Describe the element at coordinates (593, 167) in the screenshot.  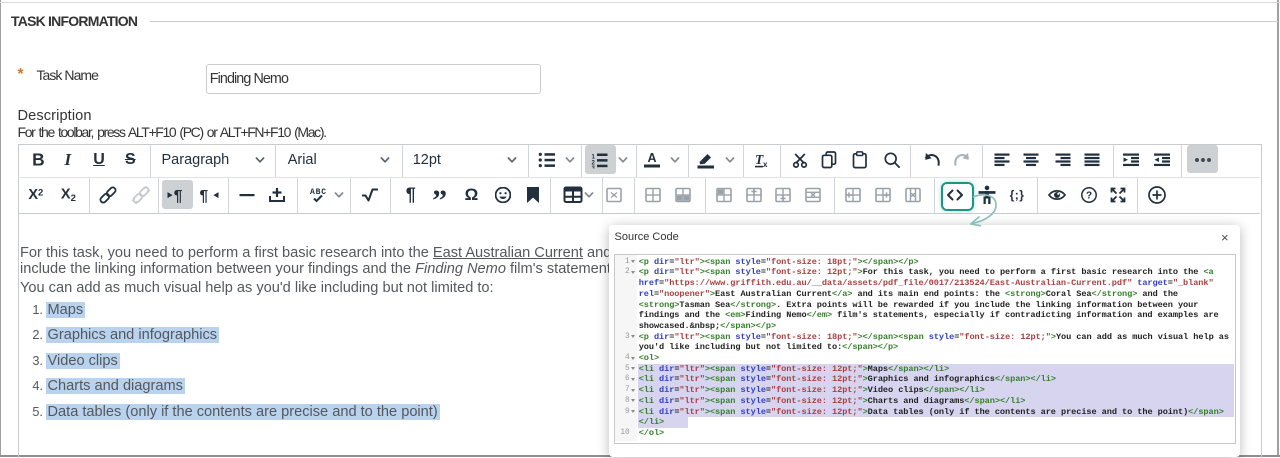
I see `svg-text: 3` at that location.